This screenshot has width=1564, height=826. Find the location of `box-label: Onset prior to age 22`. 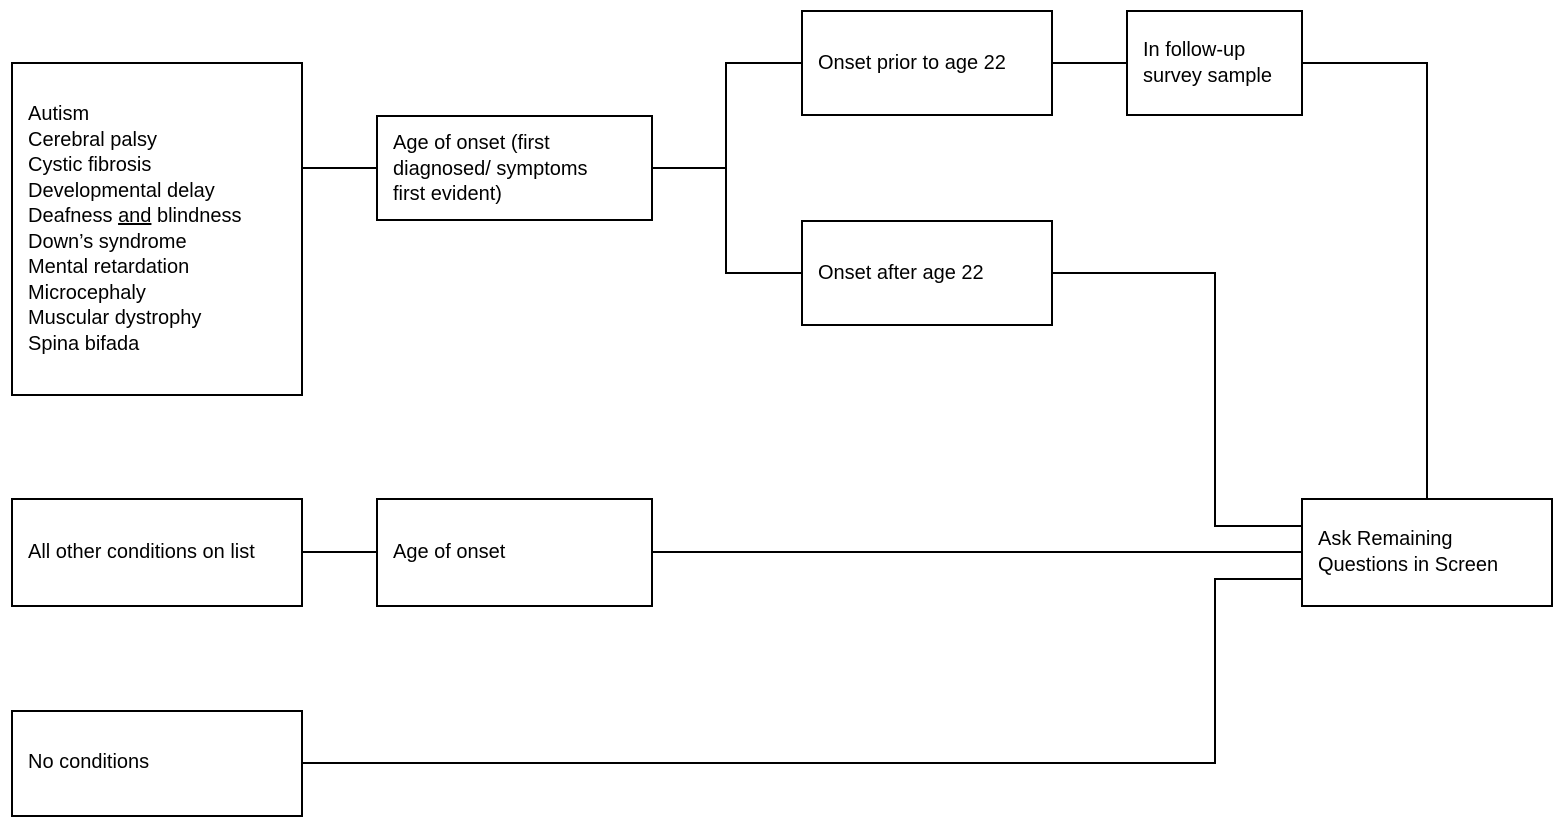

box-label: Onset prior to age 22 is located at coordinates (912, 63).